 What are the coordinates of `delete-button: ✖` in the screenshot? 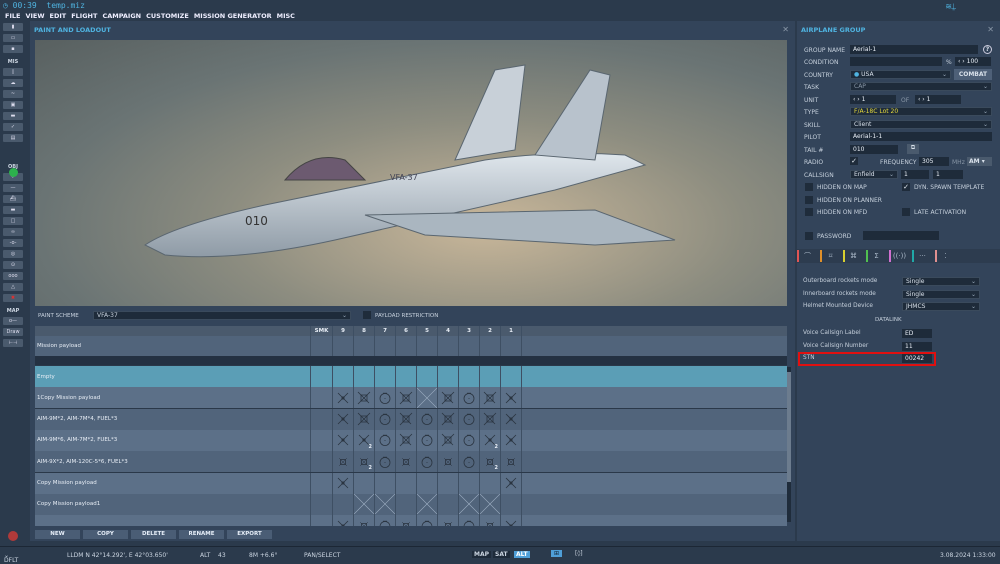 It's located at (13, 298).